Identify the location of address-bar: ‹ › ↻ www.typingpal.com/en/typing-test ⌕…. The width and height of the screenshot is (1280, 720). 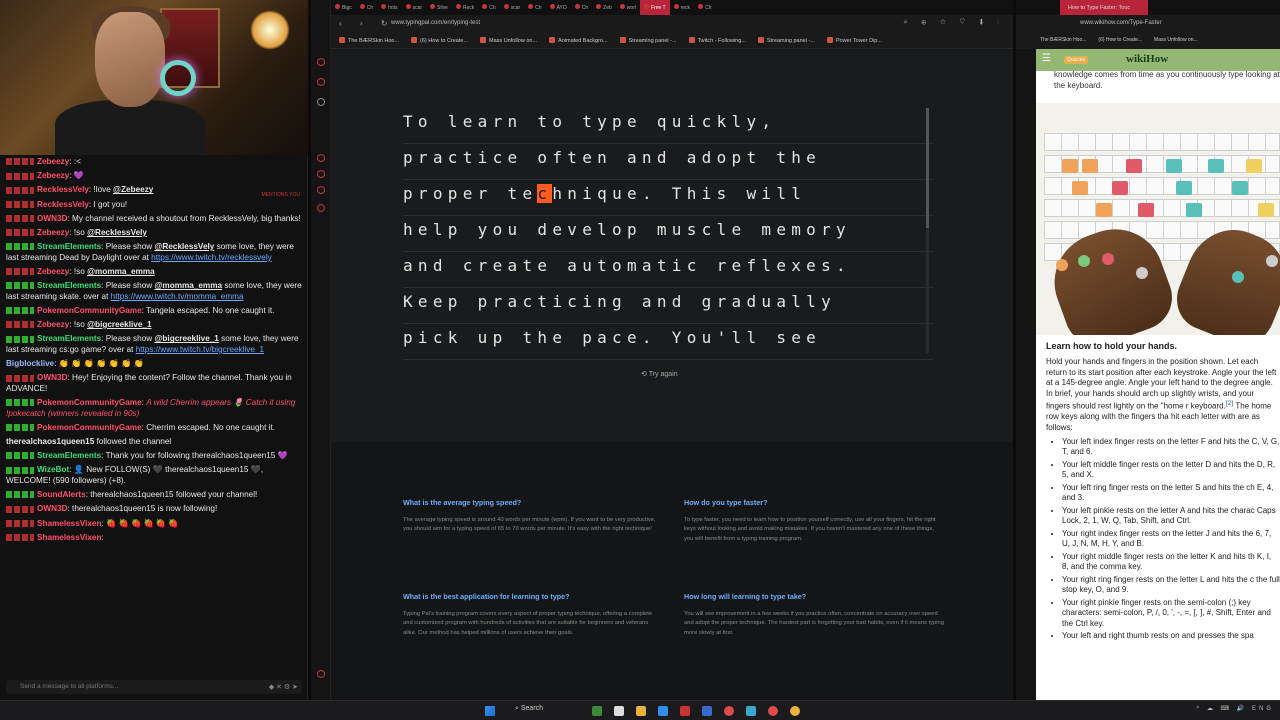
(672, 23).